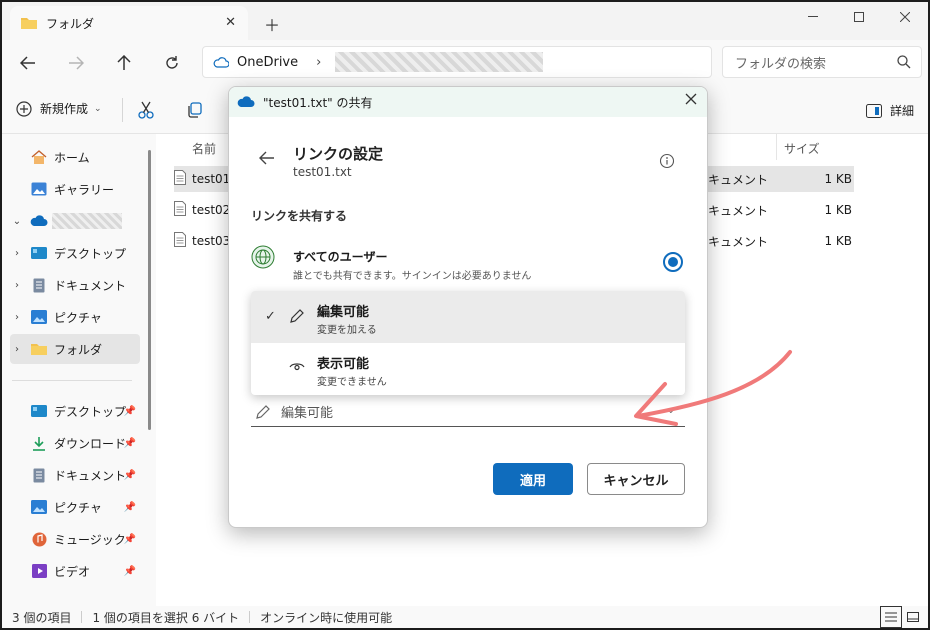 This screenshot has width=930, height=630. Describe the element at coordinates (822, 62) in the screenshot. I see `search-input: フォルダの検索` at that location.